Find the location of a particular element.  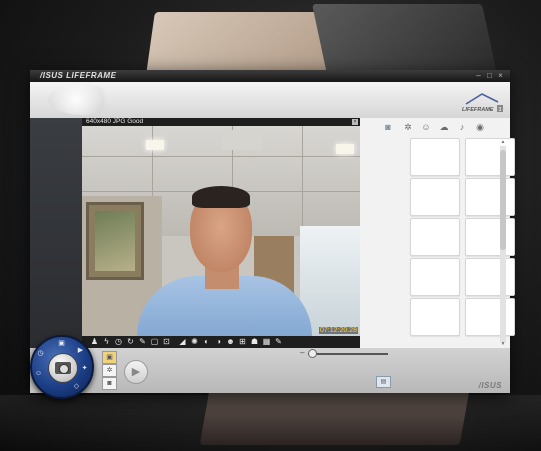

image-icon: ▦ is located at coordinates (266, 341).